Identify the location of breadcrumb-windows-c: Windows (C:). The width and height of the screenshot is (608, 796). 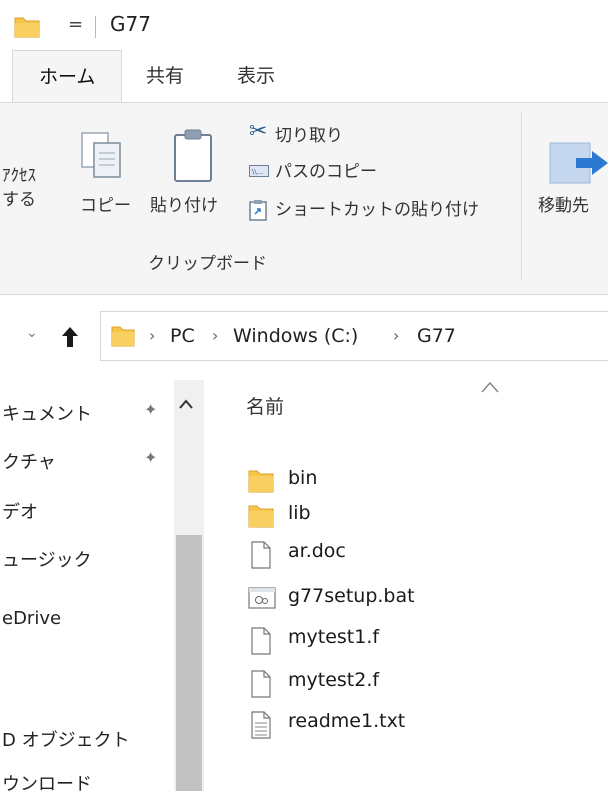
(295, 336).